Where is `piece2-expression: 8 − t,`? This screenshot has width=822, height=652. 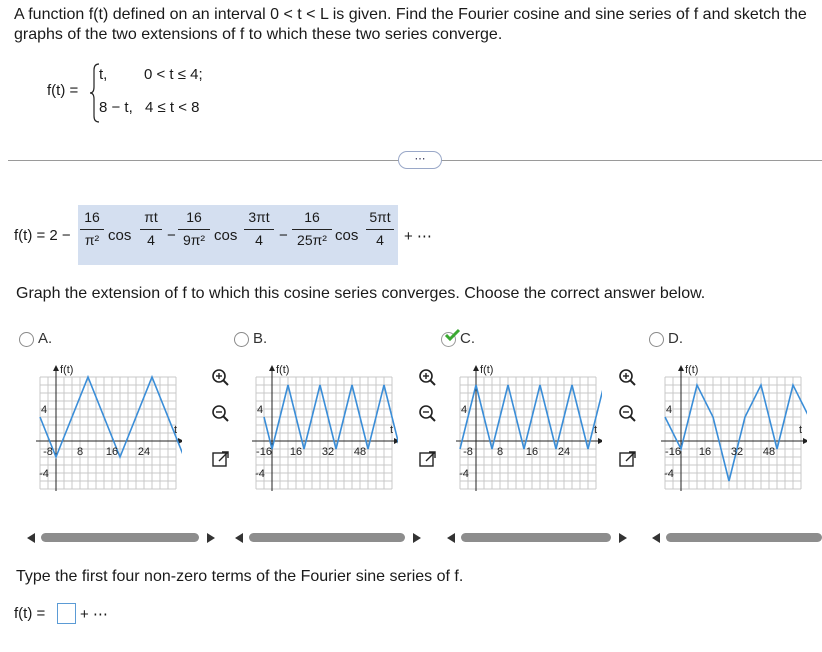
piece2-expression: 8 − t, is located at coordinates (116, 107).